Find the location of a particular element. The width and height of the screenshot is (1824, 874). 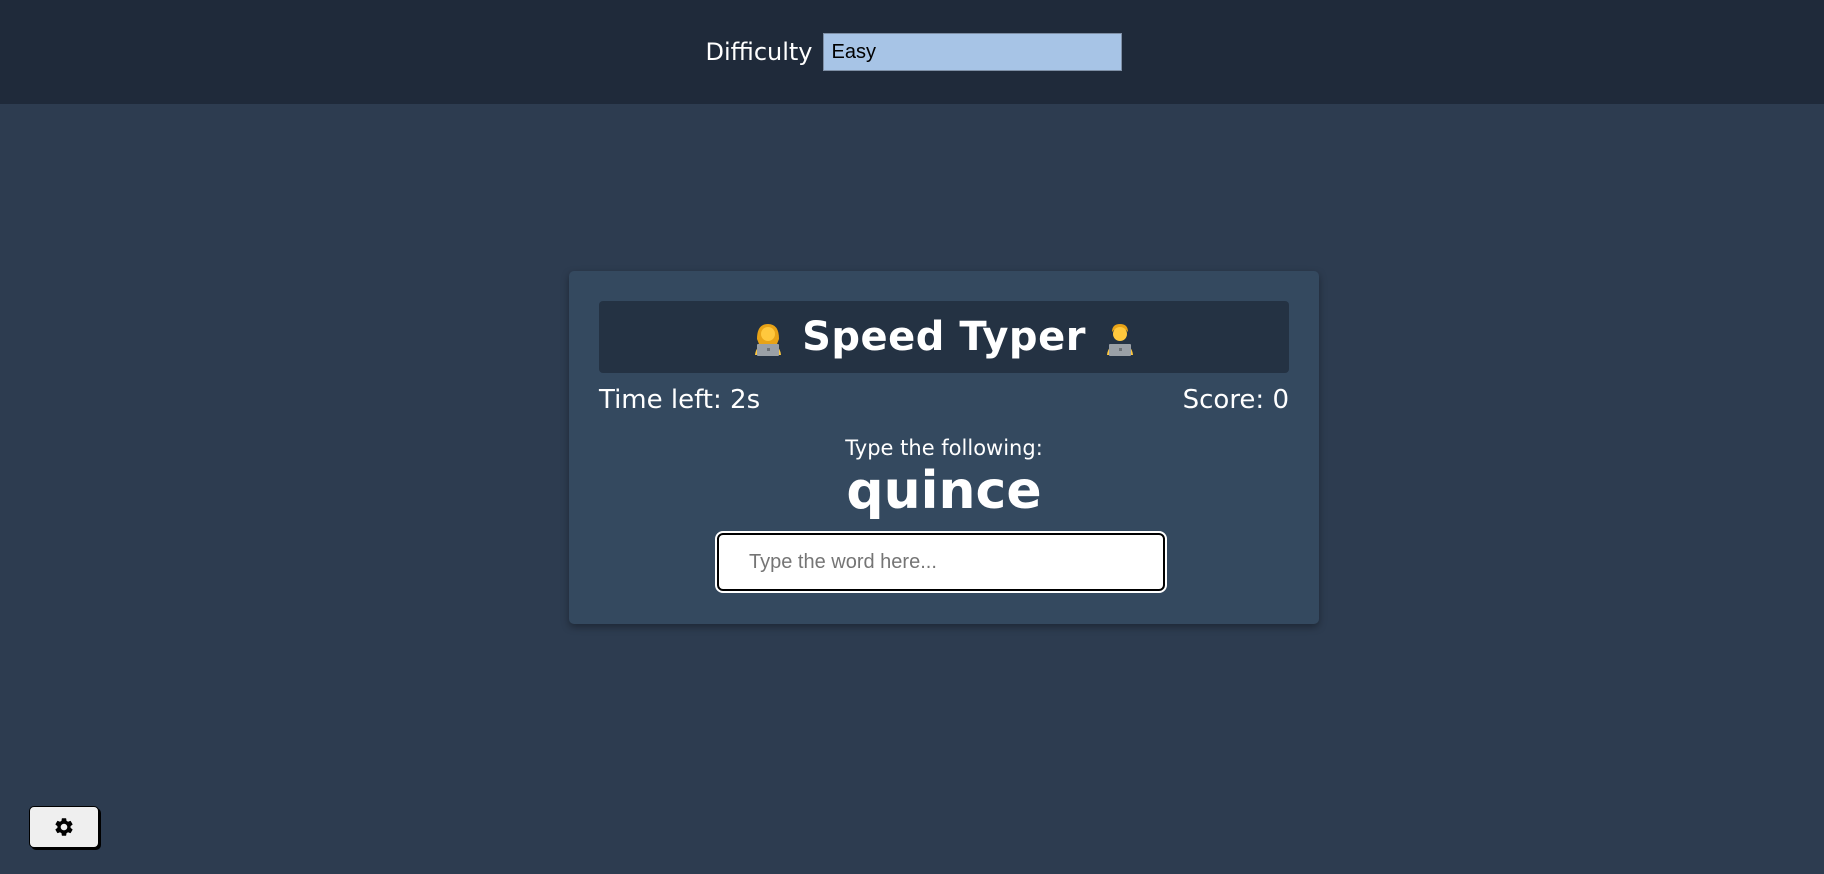

settings-bar: Difficulty Easy is located at coordinates (912, 52).